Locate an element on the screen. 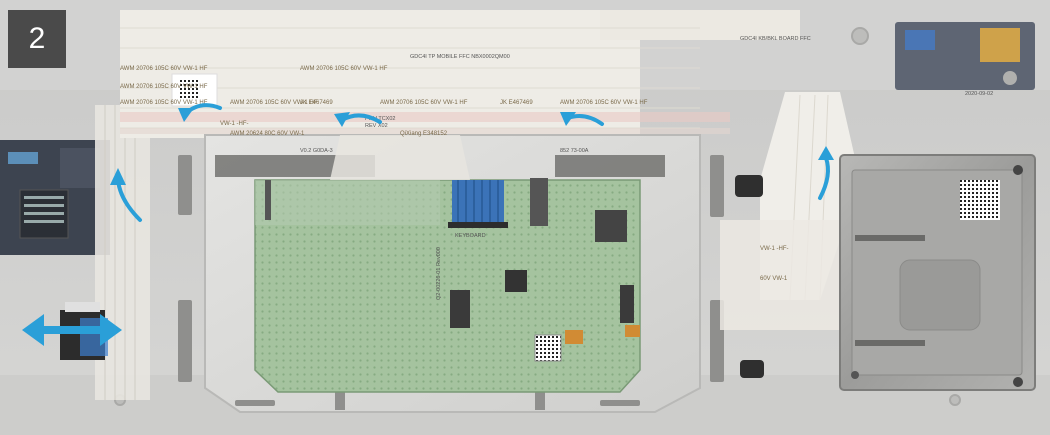 Image resolution: width=1050 pixels, height=435 pixels. label-kb: GDC4I KB/BKL BOARD FFC is located at coordinates (775, 39).